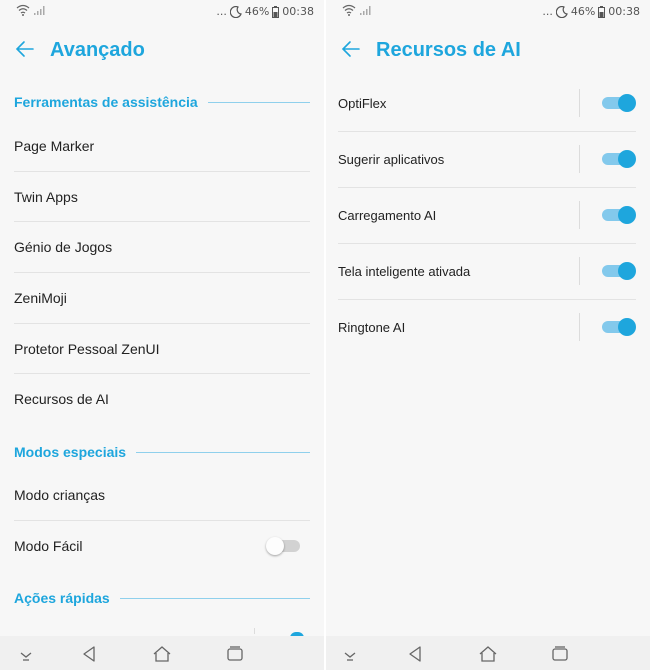  I want to click on ai-item-ringtone-ai: Ringtone AI, so click(487, 327).